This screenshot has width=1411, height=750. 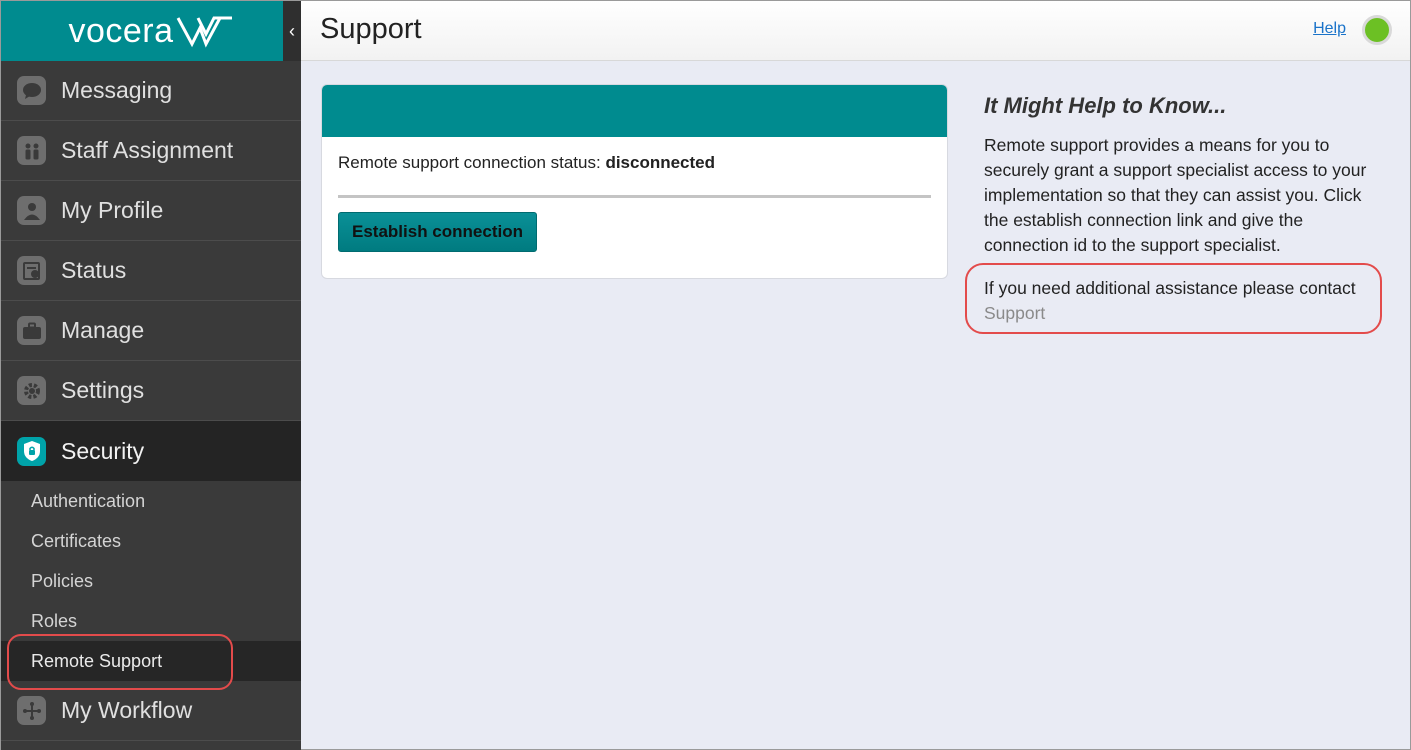 What do you see at coordinates (103, 390) in the screenshot?
I see `nav-label: Settings` at bounding box center [103, 390].